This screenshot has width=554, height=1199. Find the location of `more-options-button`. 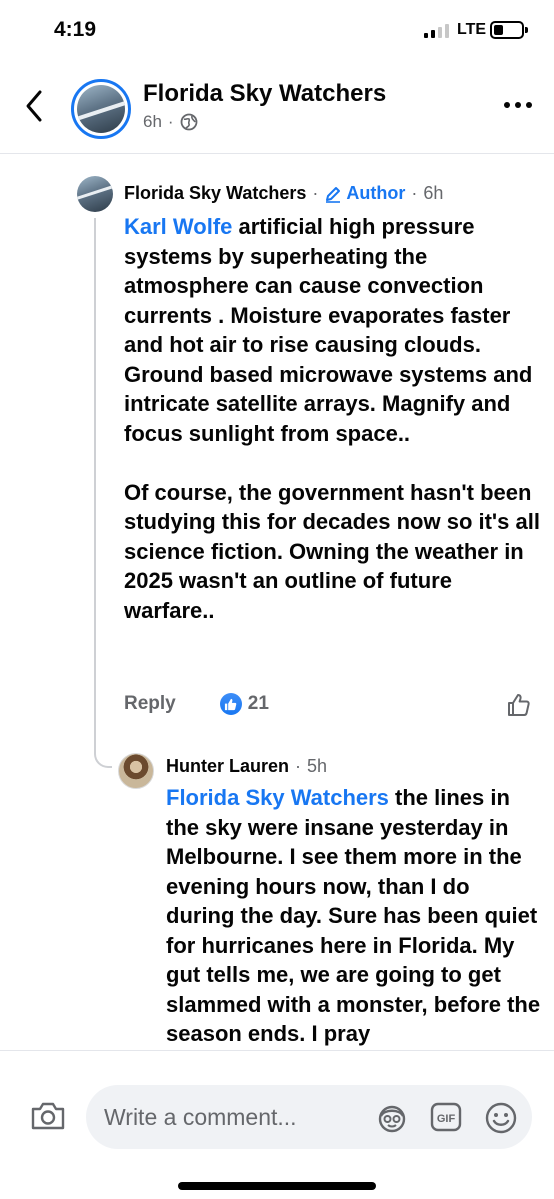

more-options-button is located at coordinates (518, 107).